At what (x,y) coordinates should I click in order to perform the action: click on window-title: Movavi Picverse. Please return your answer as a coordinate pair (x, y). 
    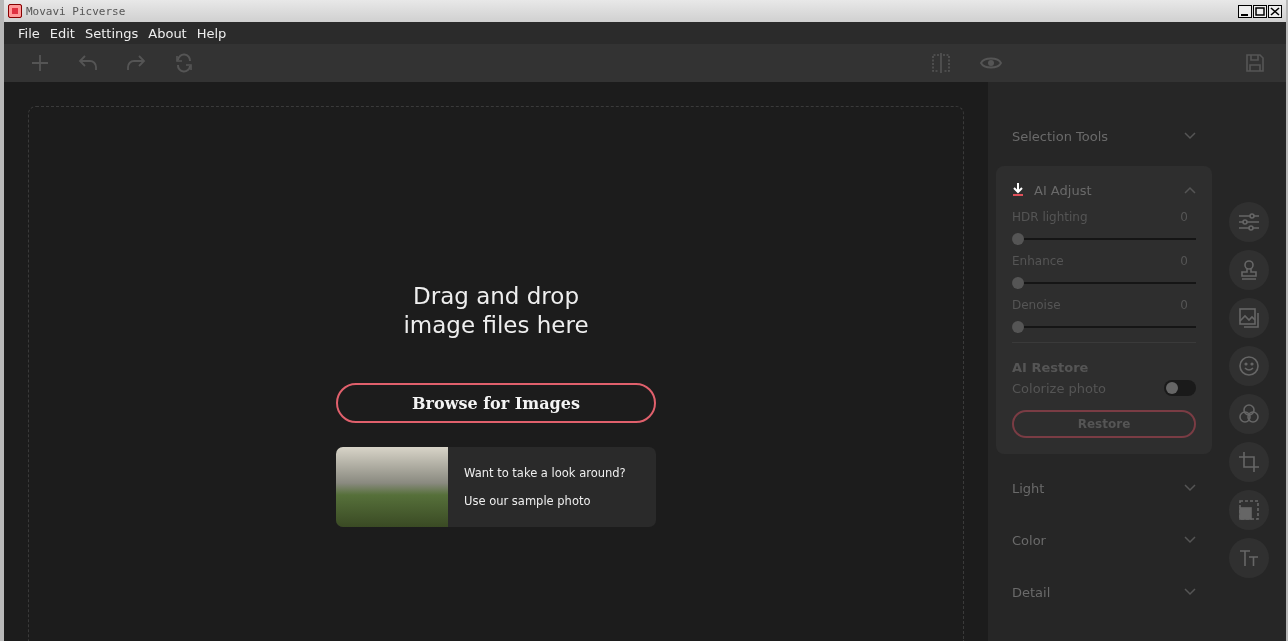
    Looking at the image, I should click on (76, 11).